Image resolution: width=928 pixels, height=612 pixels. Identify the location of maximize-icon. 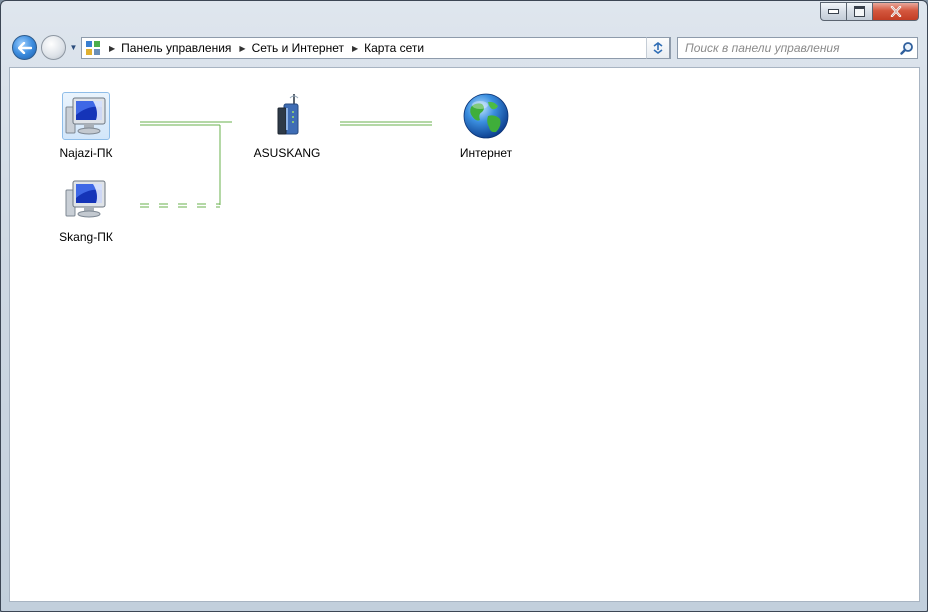
(859, 11).